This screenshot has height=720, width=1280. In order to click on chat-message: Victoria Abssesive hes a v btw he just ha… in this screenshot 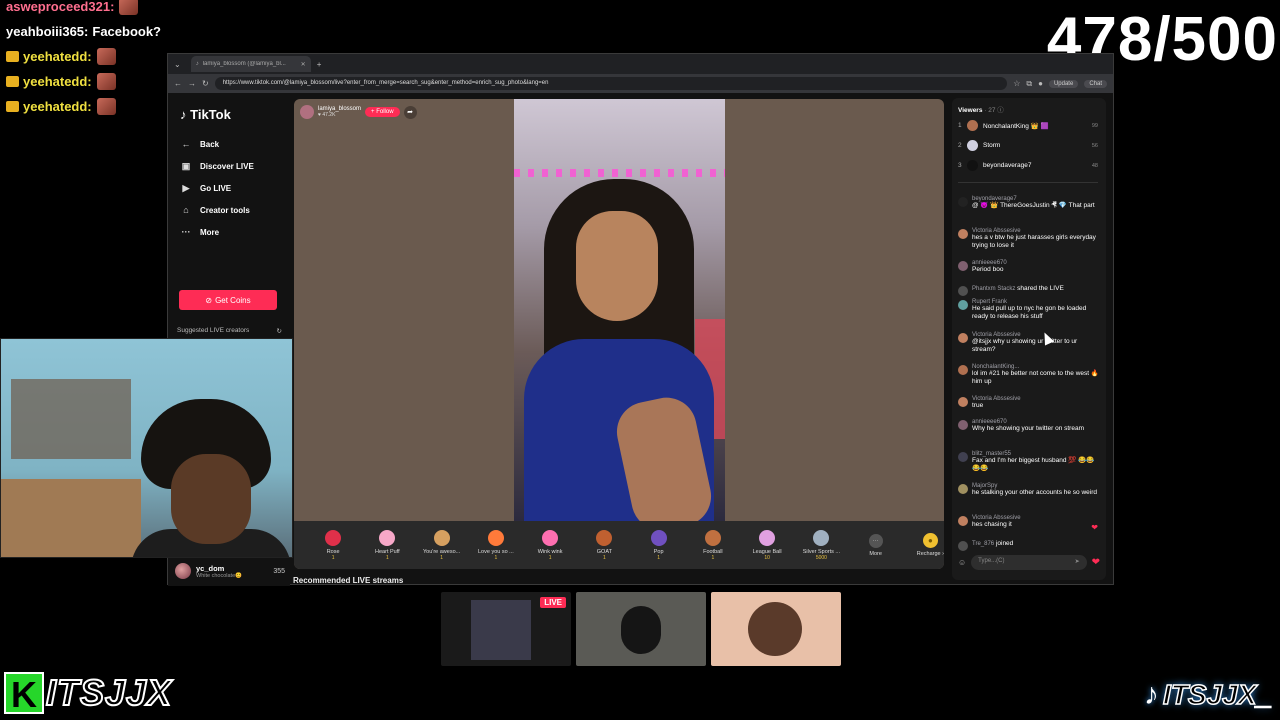, I will do `click(1029, 239)`.